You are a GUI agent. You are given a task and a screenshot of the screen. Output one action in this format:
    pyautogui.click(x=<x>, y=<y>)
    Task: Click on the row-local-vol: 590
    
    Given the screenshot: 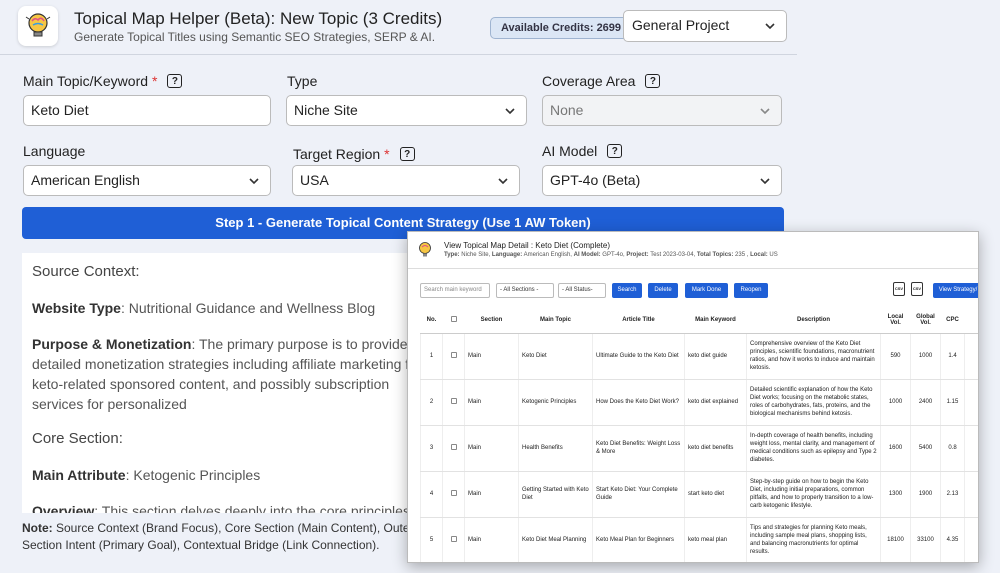 What is the action you would take?
    pyautogui.click(x=895, y=356)
    